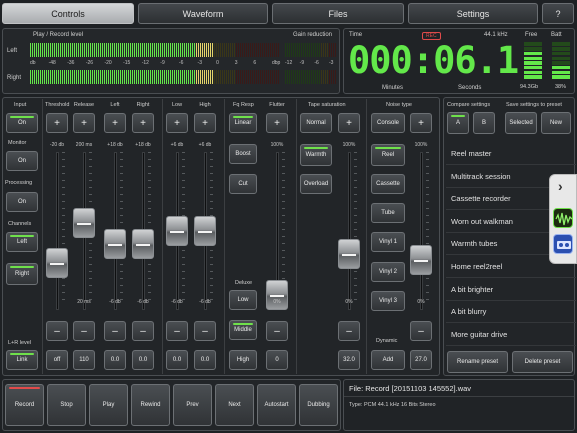 The image size is (577, 433). Describe the element at coordinates (24, 405) in the screenshot. I see `record-button: Record` at that location.